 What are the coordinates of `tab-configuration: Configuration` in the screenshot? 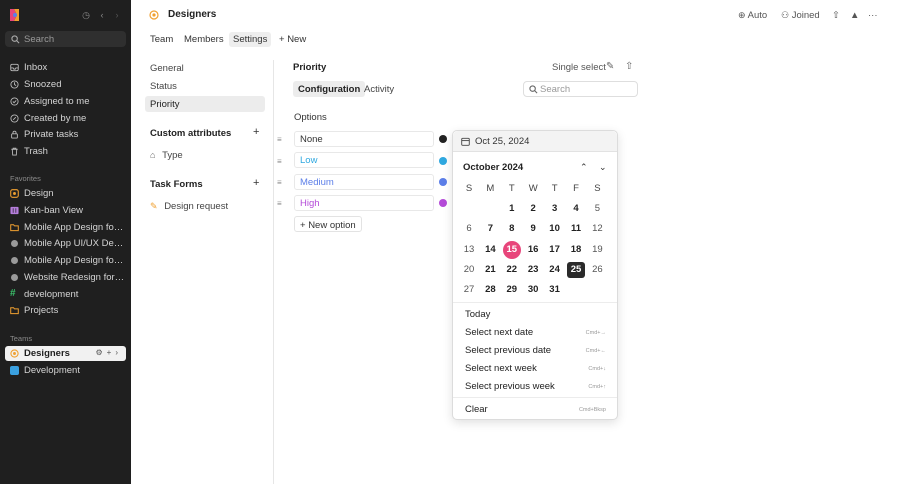 It's located at (329, 89).